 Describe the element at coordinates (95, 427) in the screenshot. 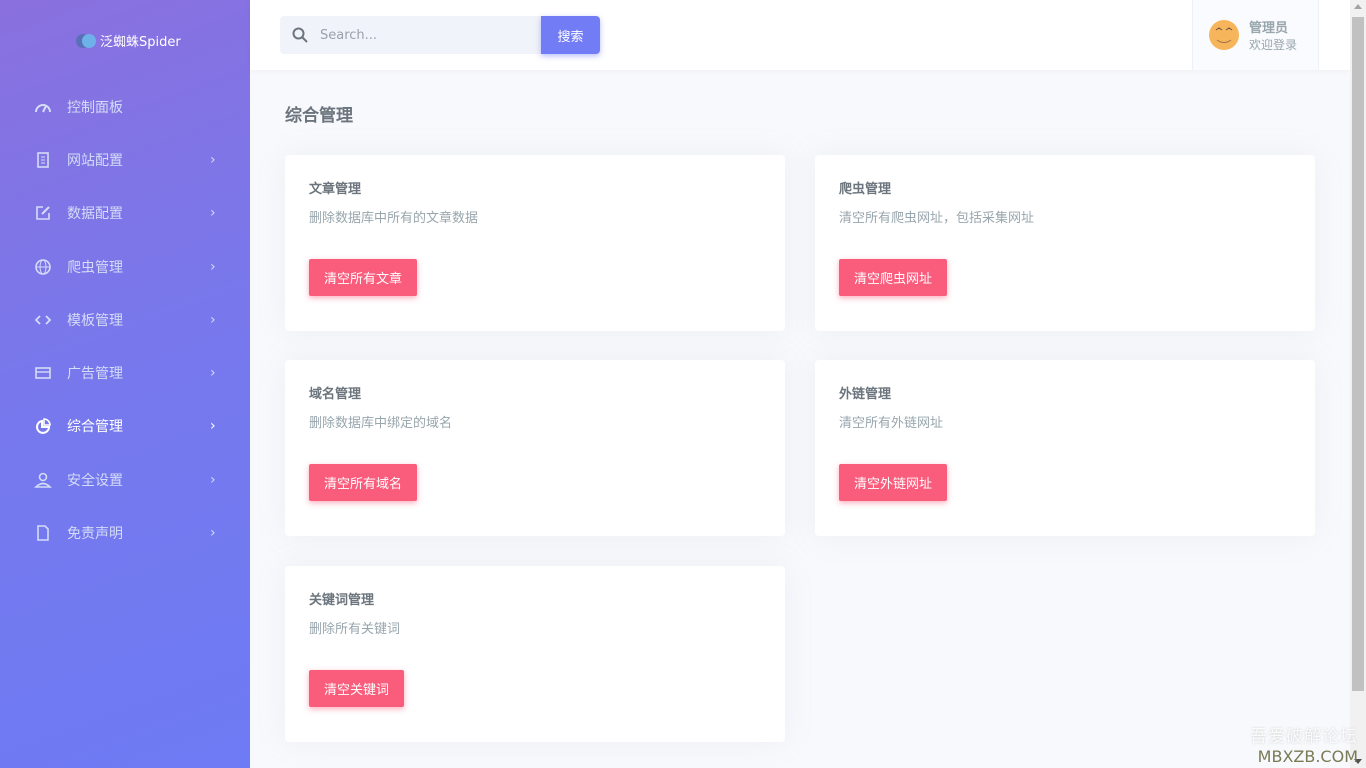

I see `sidebar-item-label: 综合管理` at that location.